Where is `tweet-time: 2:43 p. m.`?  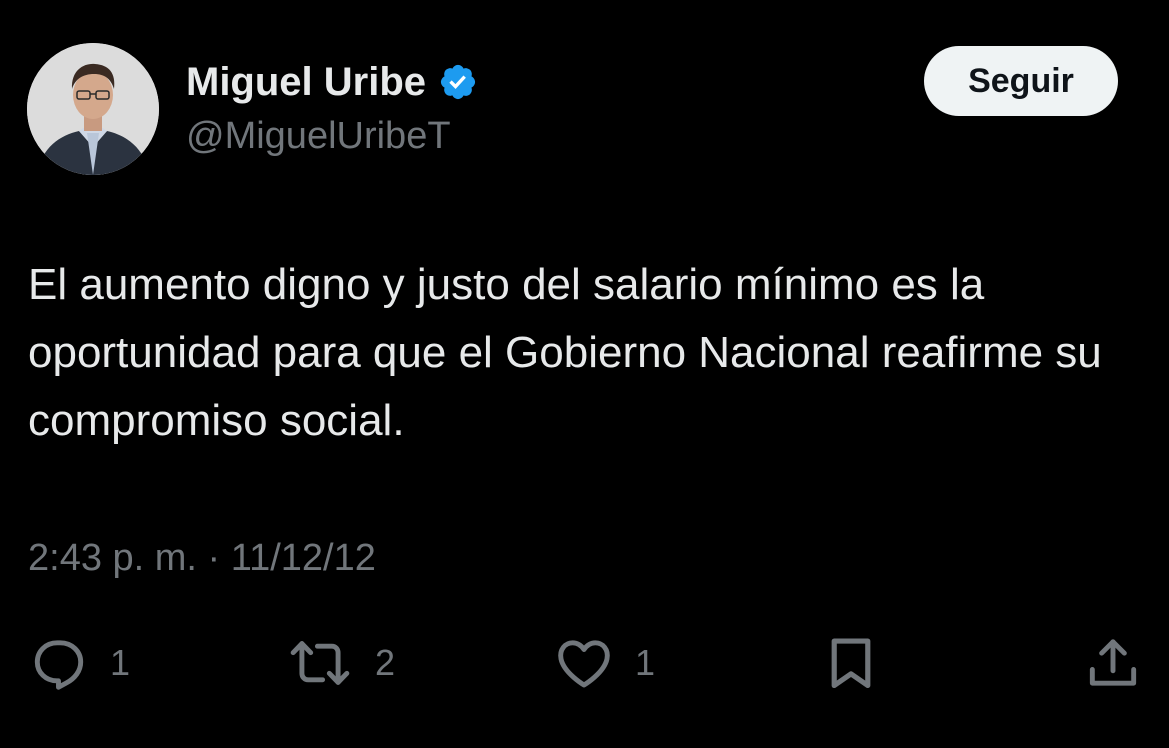 tweet-time: 2:43 p. m. is located at coordinates (112, 558).